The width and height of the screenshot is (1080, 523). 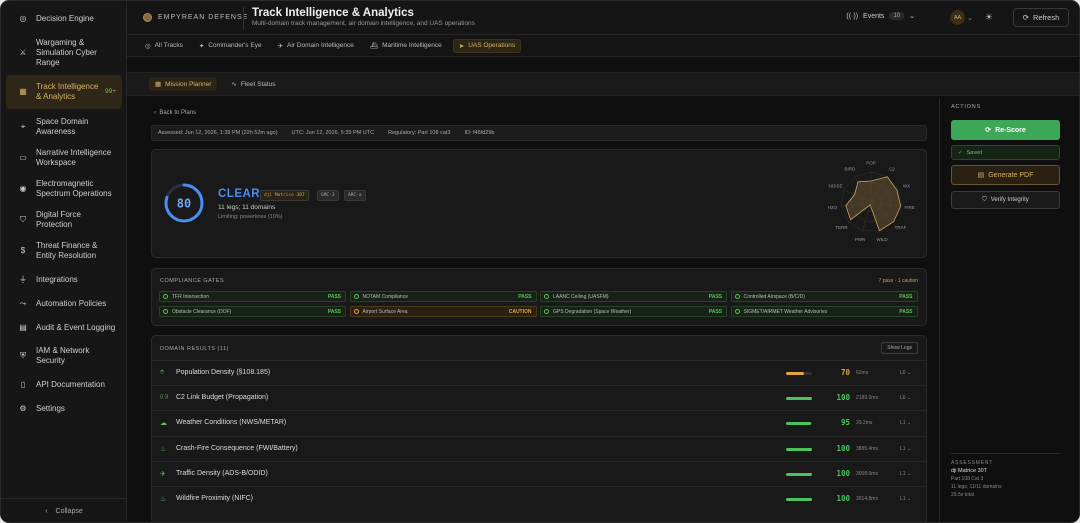 I want to click on compliance-gate: NOTAM Compliance PASS, so click(x=443, y=296).